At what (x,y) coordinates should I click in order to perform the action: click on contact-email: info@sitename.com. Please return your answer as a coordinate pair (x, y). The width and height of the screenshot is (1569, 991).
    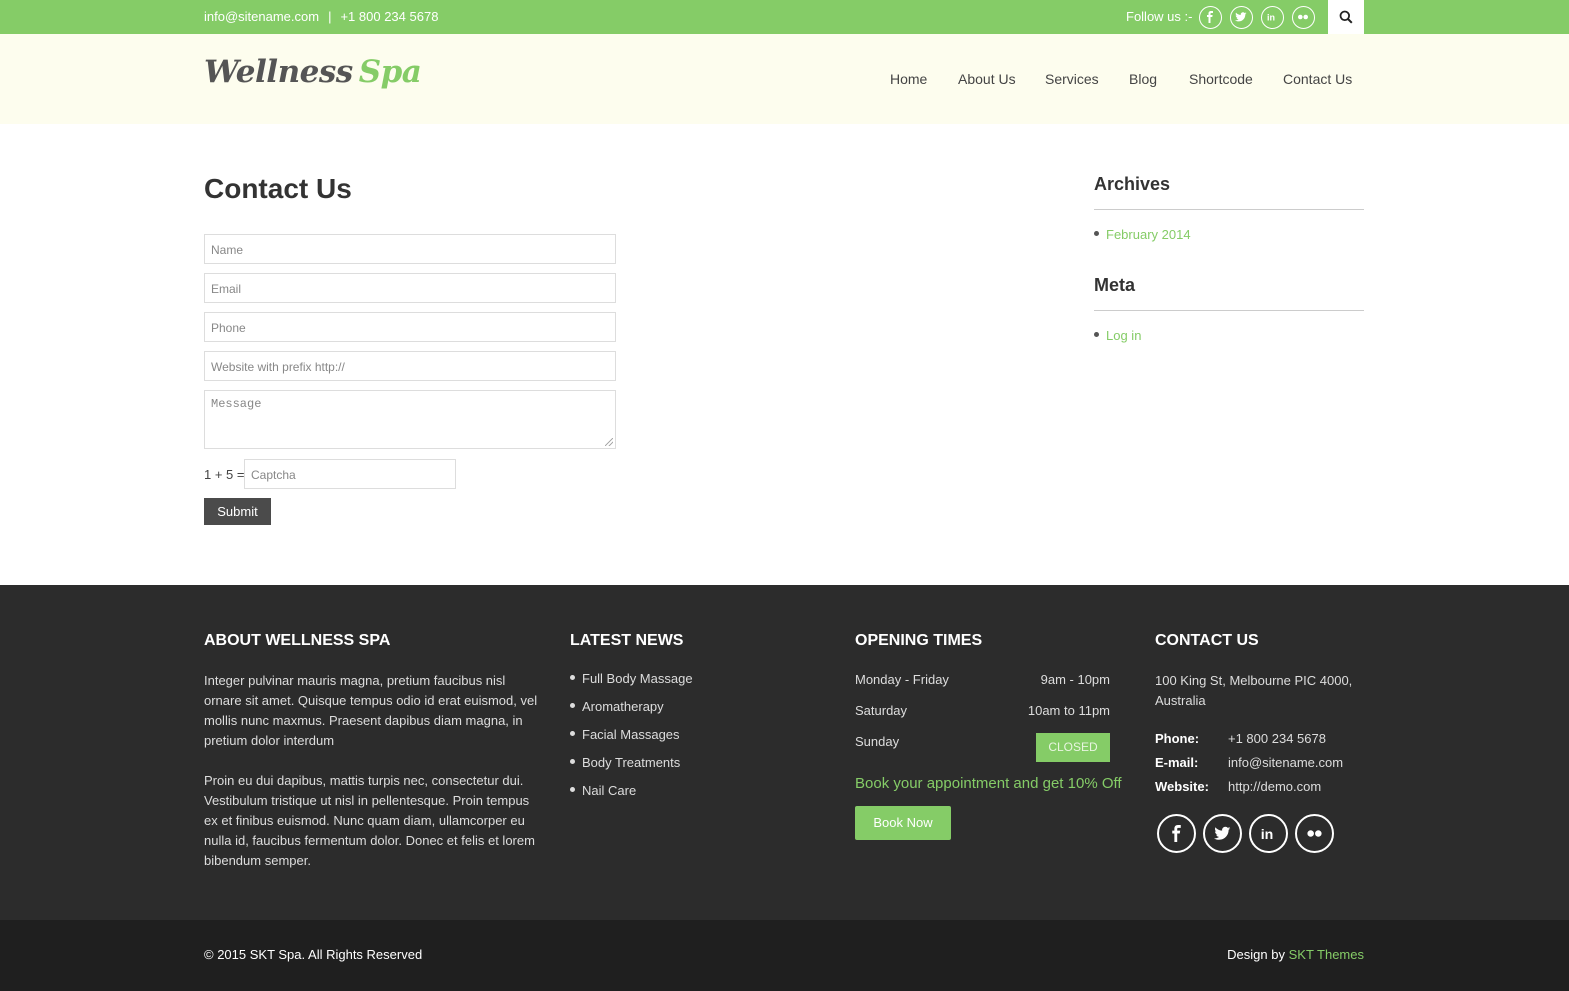
    Looking at the image, I should click on (1285, 762).